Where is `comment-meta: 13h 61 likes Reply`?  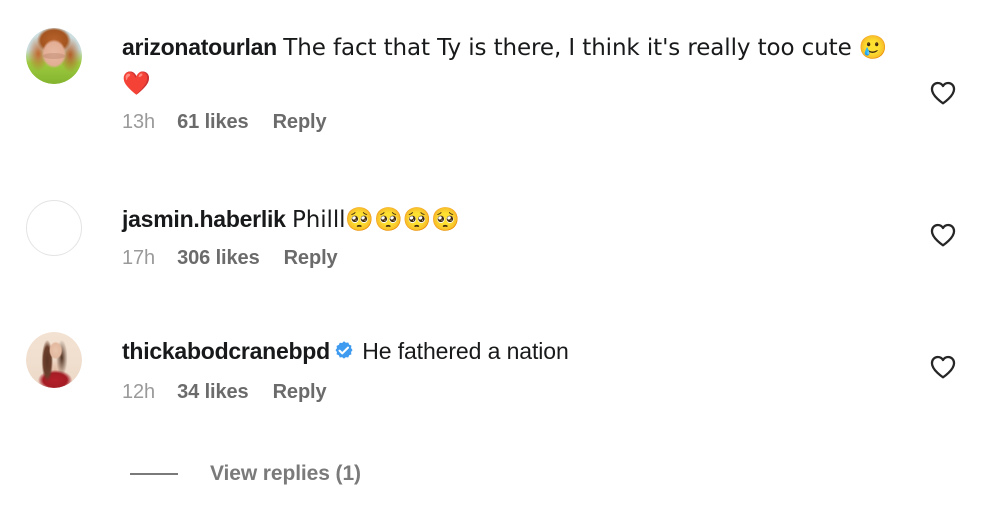
comment-meta: 13h 61 likes Reply is located at coordinates (552, 122).